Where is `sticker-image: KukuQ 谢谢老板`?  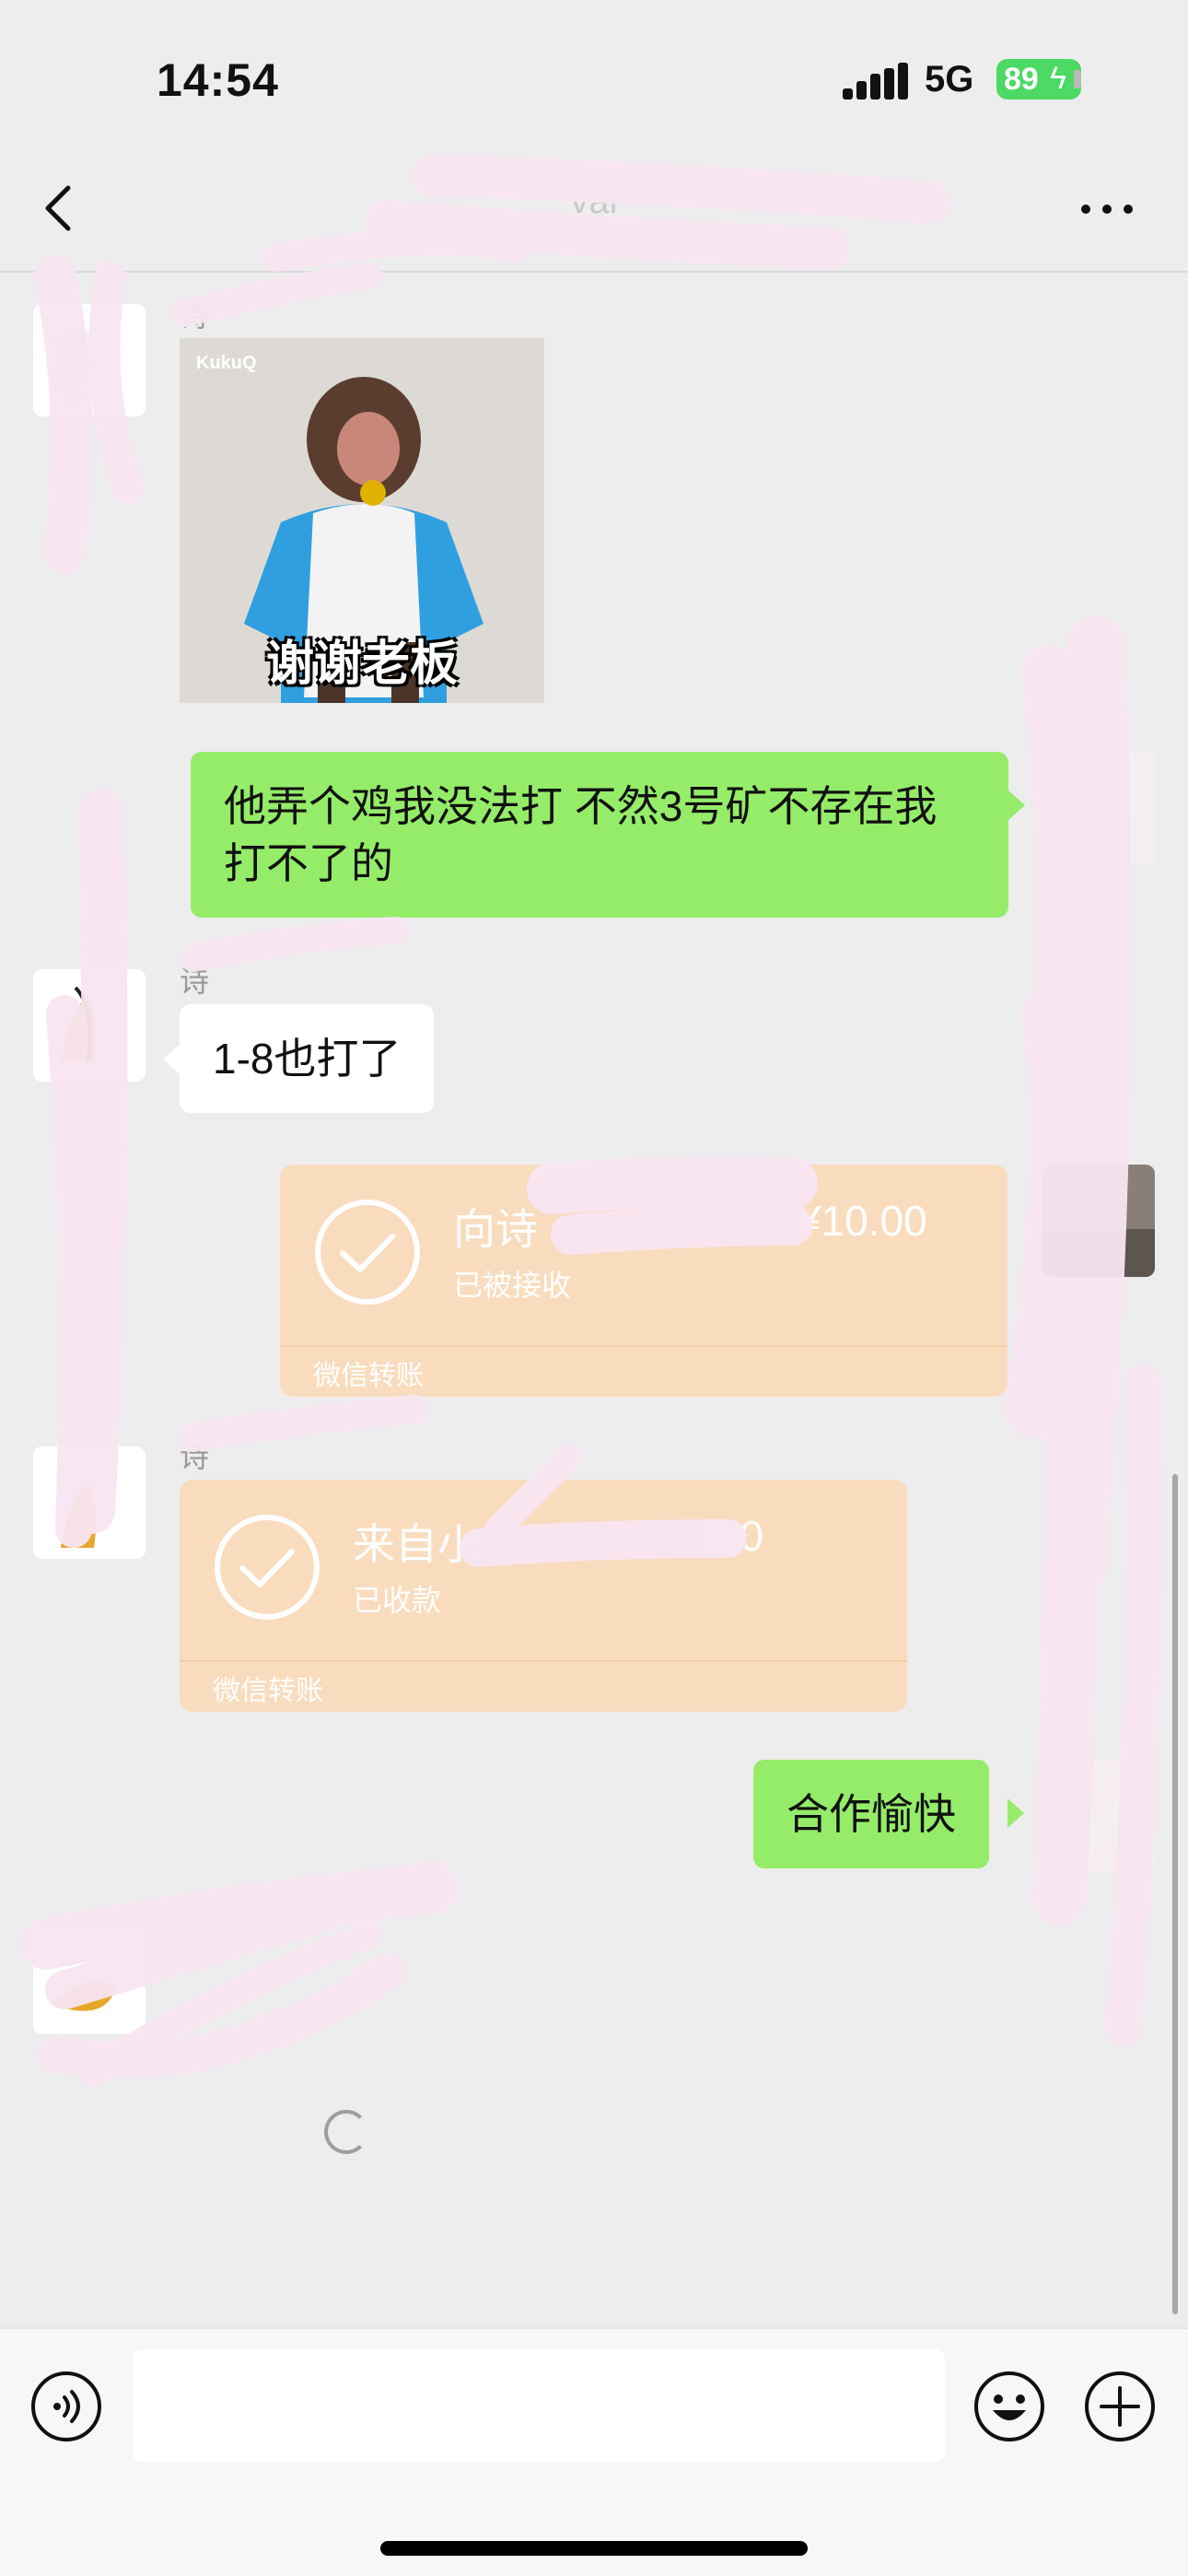 sticker-image: KukuQ 谢谢老板 is located at coordinates (362, 520).